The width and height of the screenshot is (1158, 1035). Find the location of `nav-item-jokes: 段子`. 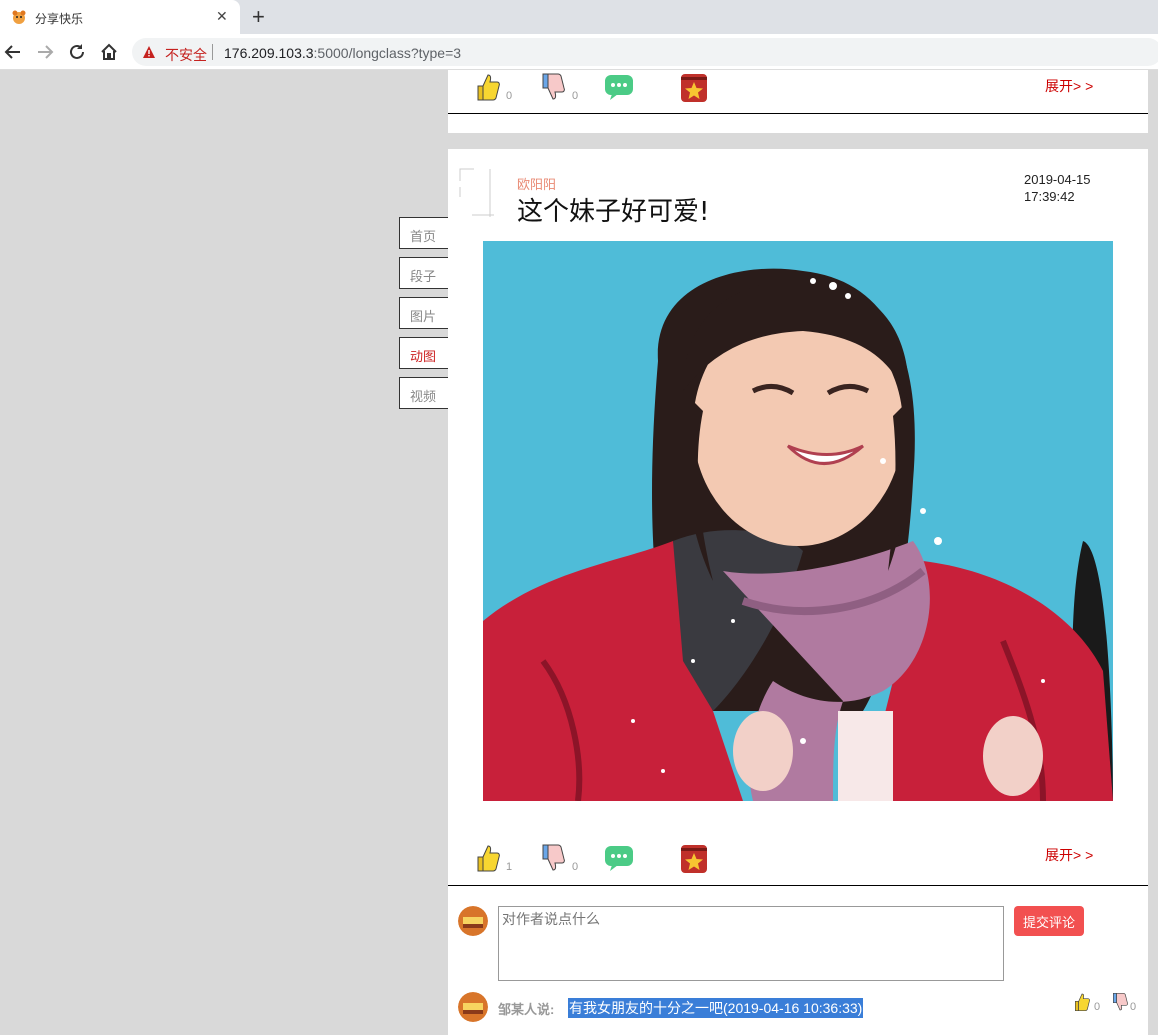

nav-item-jokes: 段子 is located at coordinates (424, 273).